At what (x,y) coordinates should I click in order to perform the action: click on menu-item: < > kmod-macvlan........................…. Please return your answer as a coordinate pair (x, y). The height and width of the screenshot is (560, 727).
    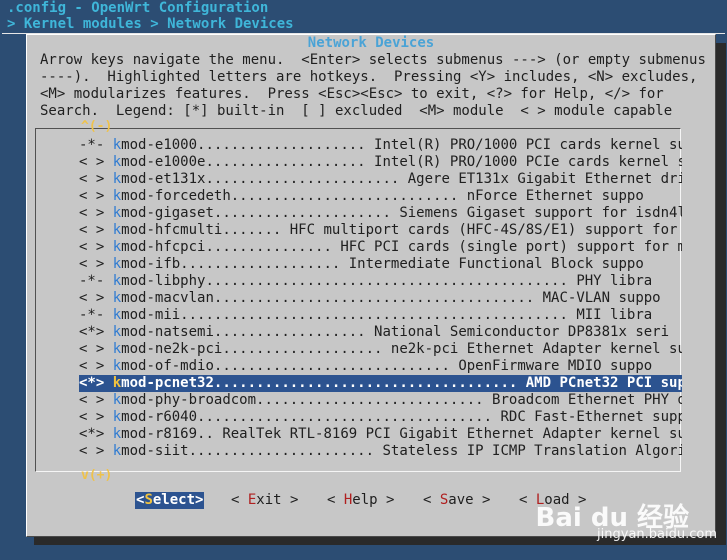
    Looking at the image, I should click on (380, 298).